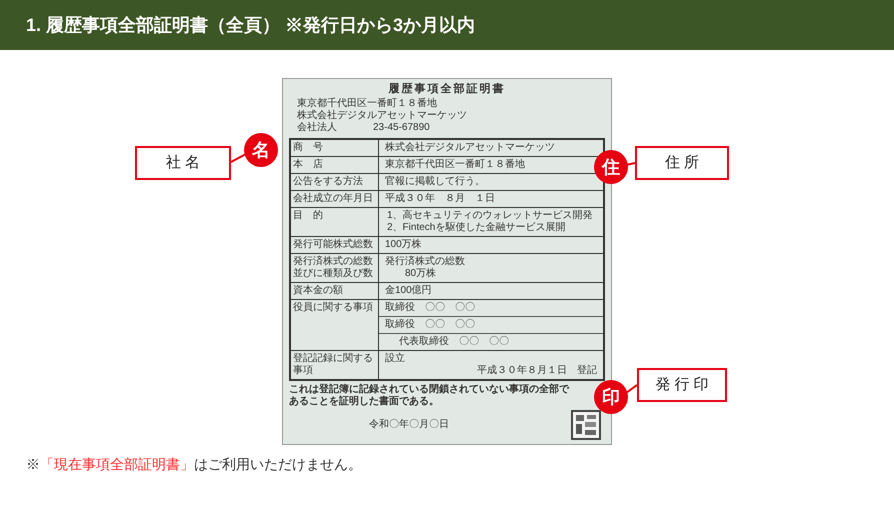 The height and width of the screenshot is (528, 894). What do you see at coordinates (401, 128) in the screenshot?
I see `corporate-number: 23-45-67890` at bounding box center [401, 128].